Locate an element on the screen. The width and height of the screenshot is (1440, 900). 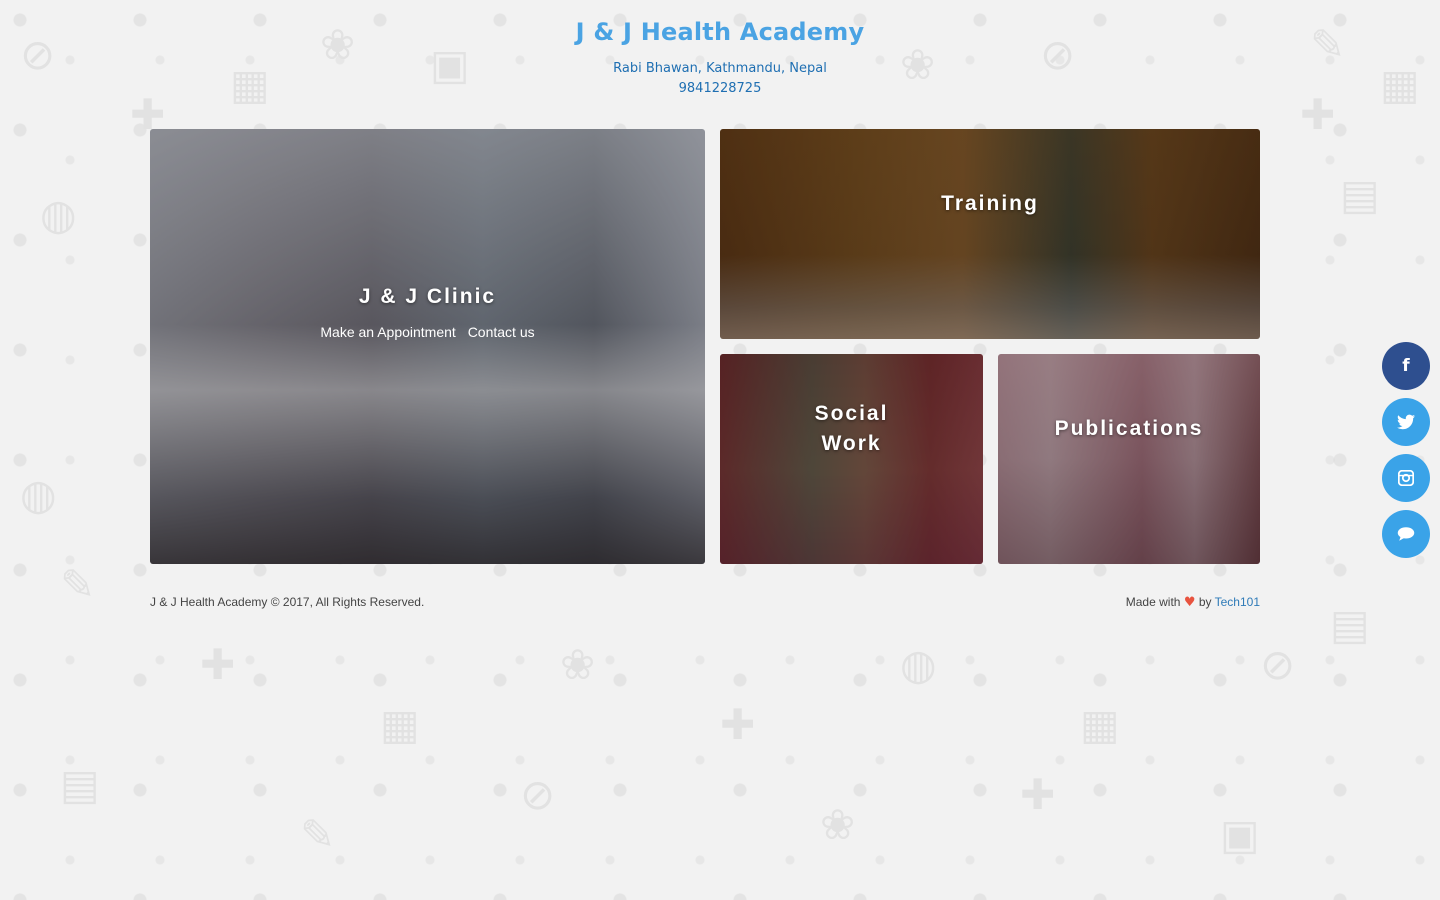
publications-tile: Publications is located at coordinates (1129, 459).